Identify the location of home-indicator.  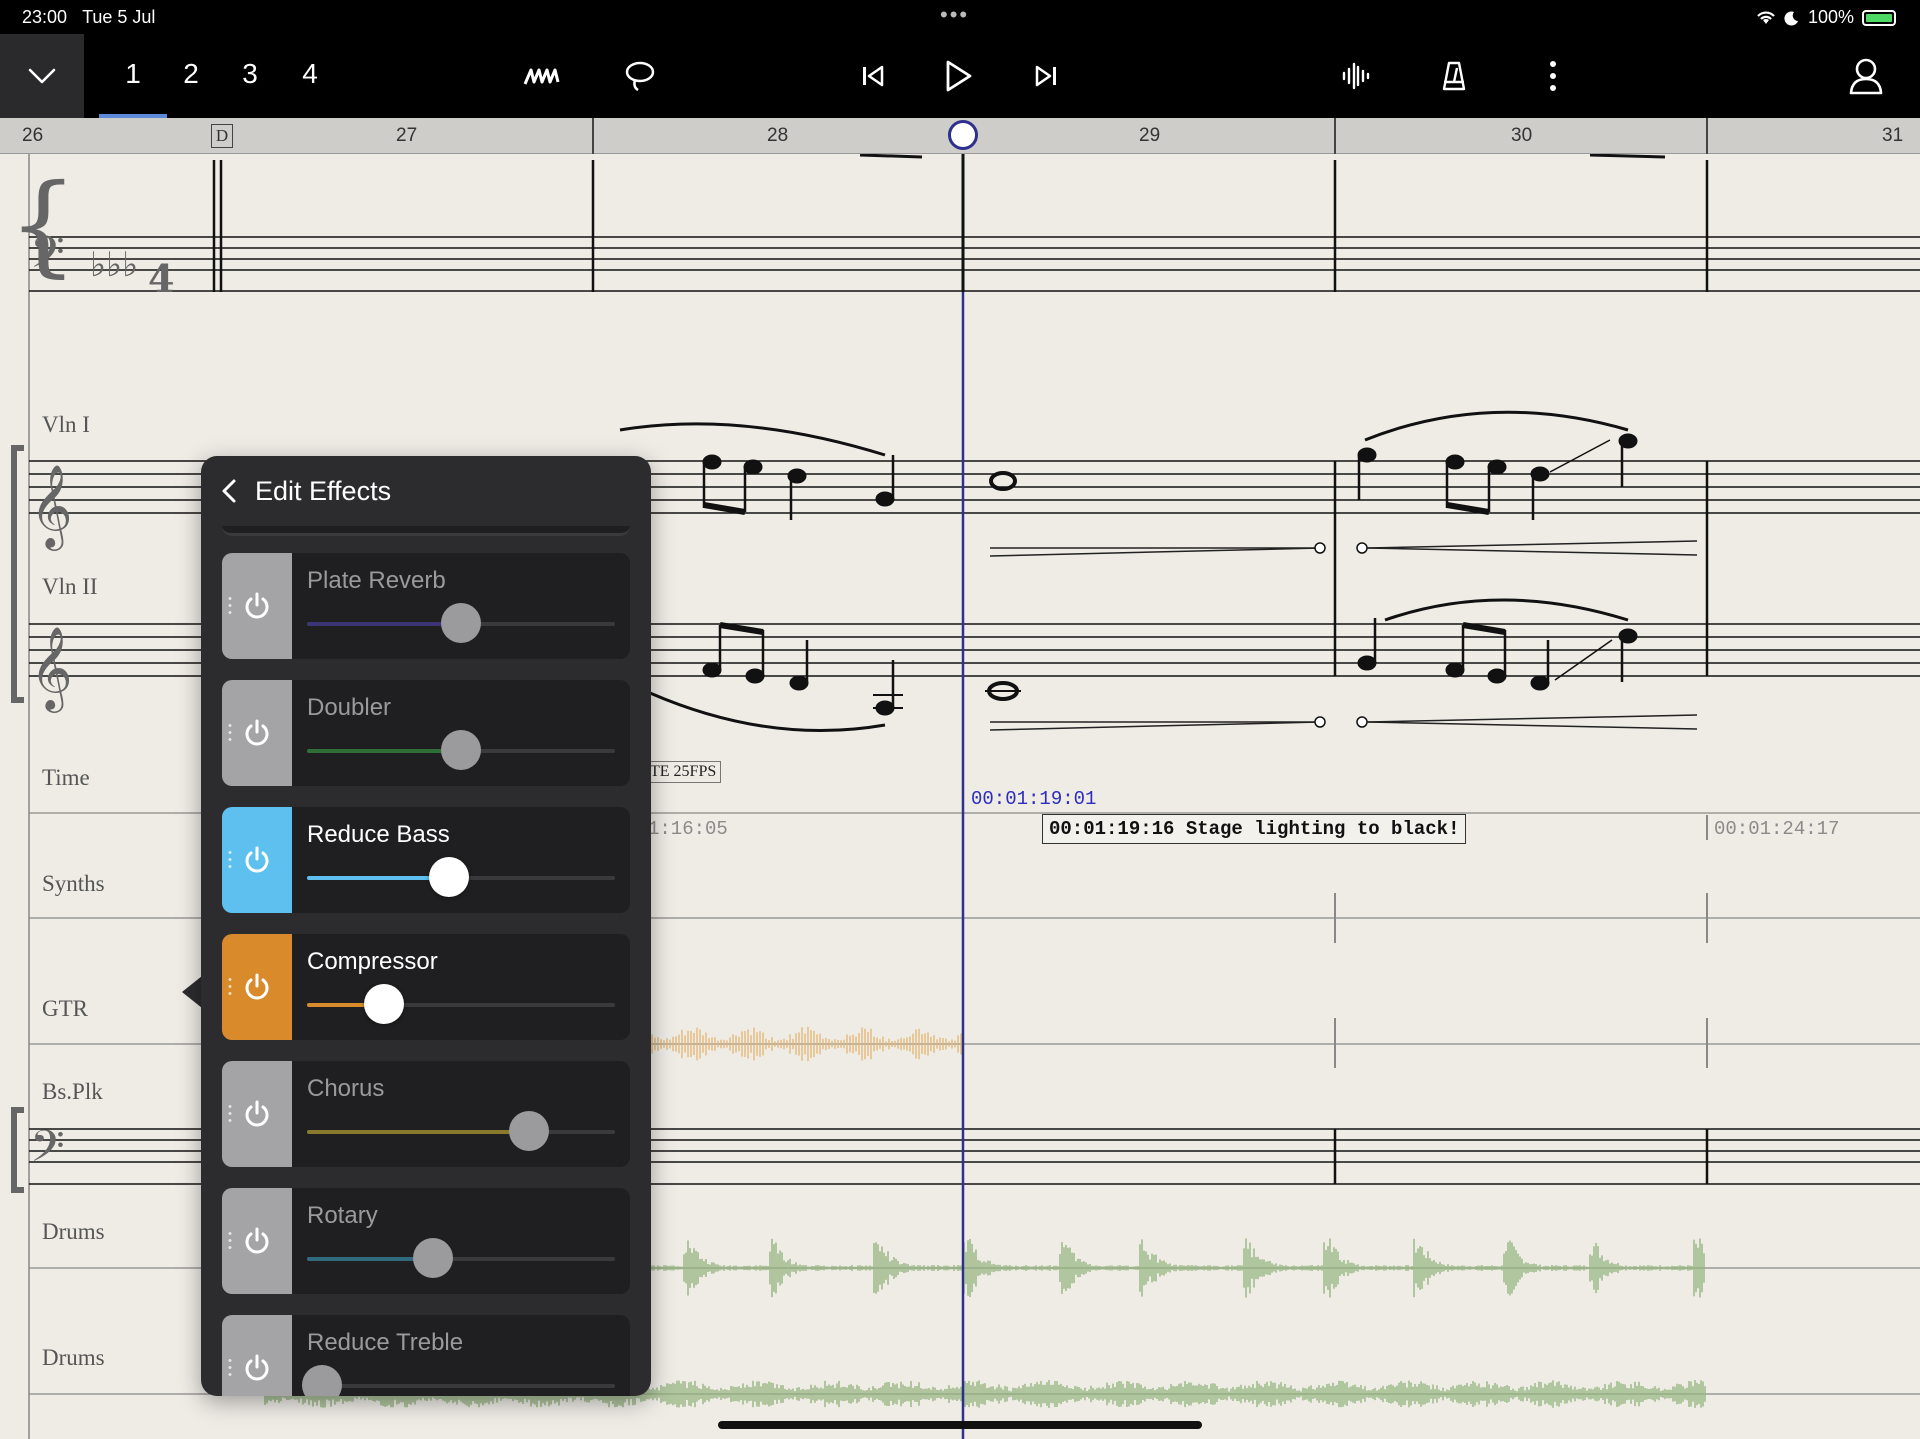
(960, 1425).